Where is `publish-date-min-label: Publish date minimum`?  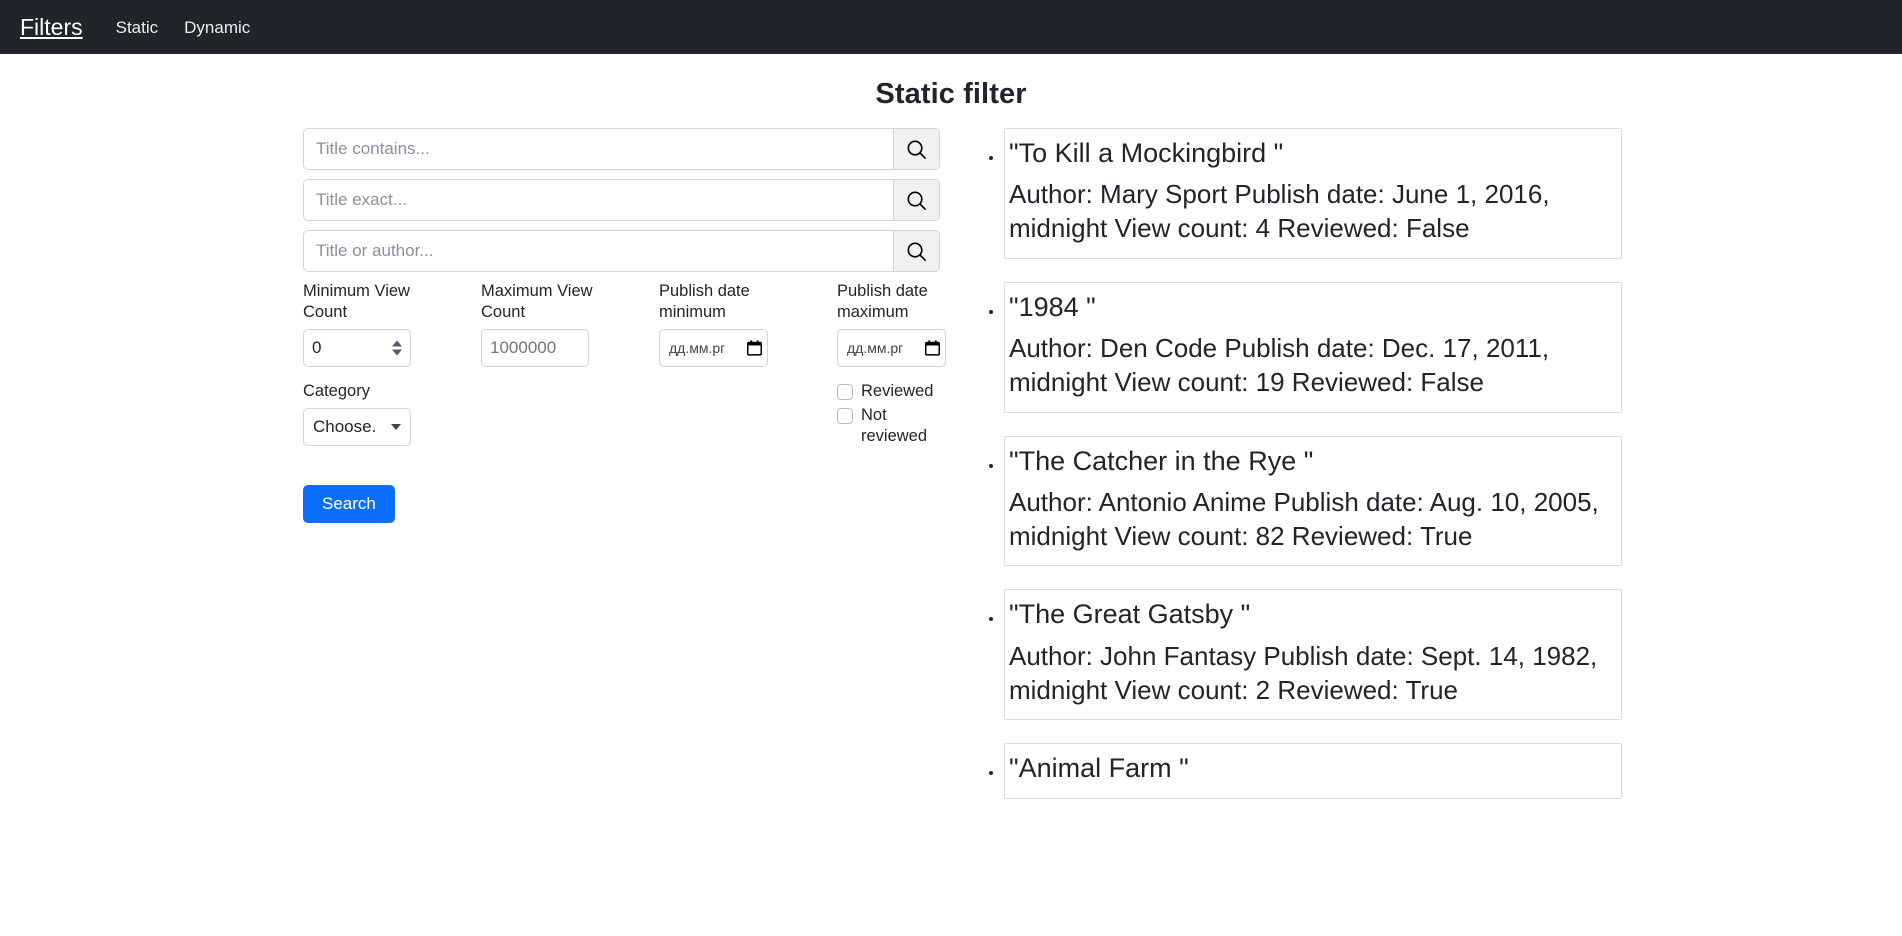
publish-date-min-label: Publish date minimum is located at coordinates (704, 302).